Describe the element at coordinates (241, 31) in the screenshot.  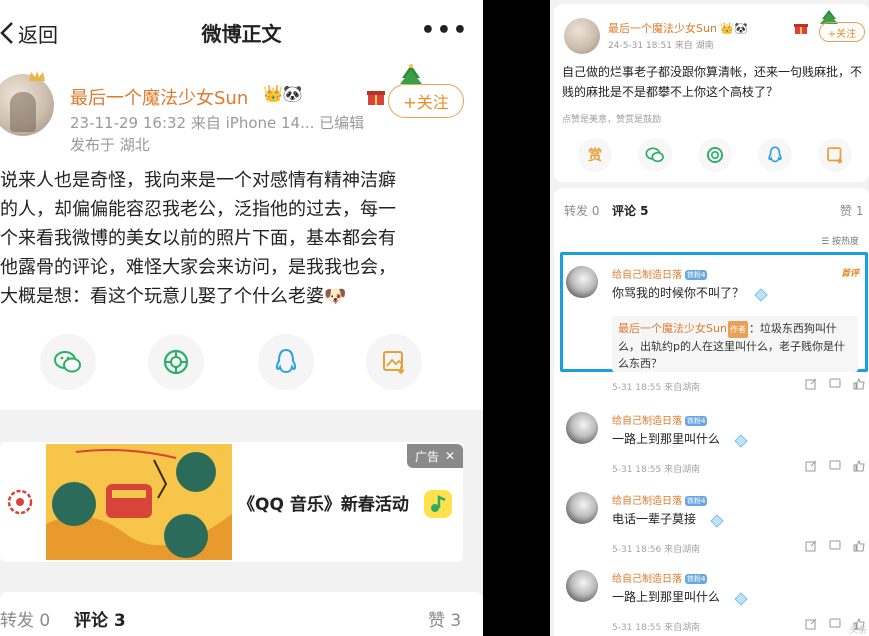
I see `nav-bar: 返回 微博正文 •••` at that location.